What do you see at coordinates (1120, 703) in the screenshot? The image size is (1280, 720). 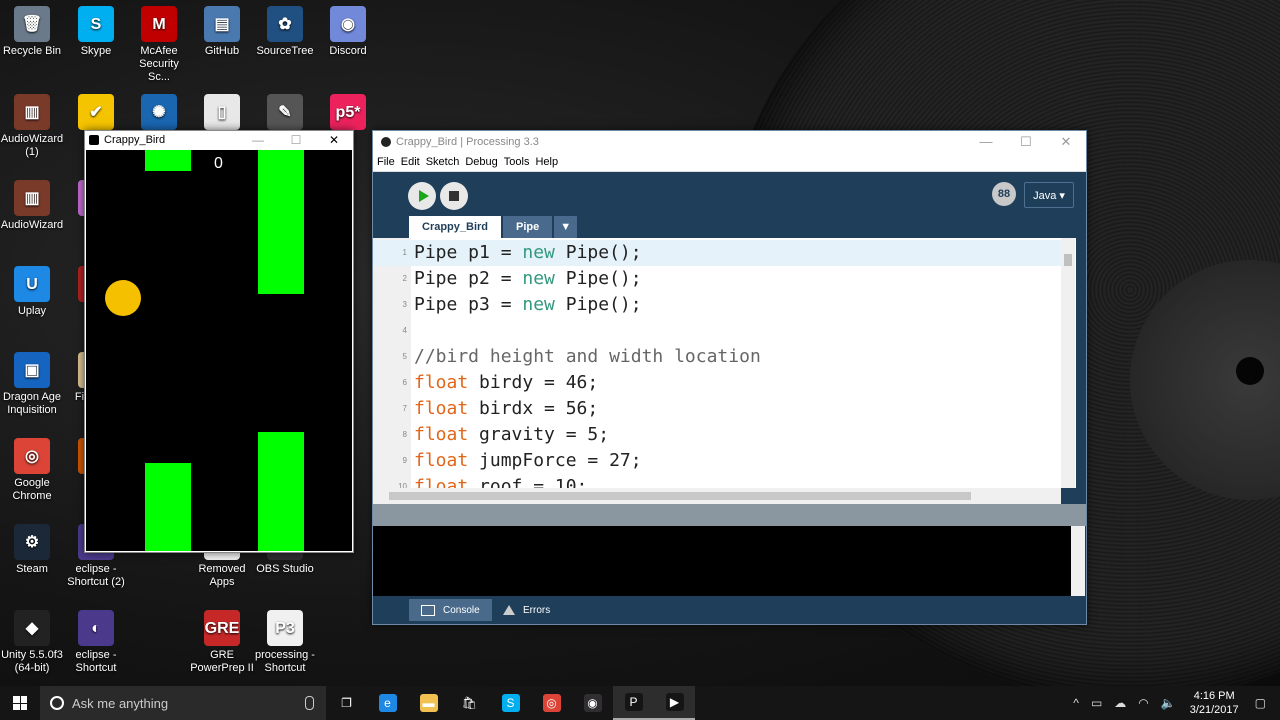 I see `onedrive-cloud-icon: ☁` at bounding box center [1120, 703].